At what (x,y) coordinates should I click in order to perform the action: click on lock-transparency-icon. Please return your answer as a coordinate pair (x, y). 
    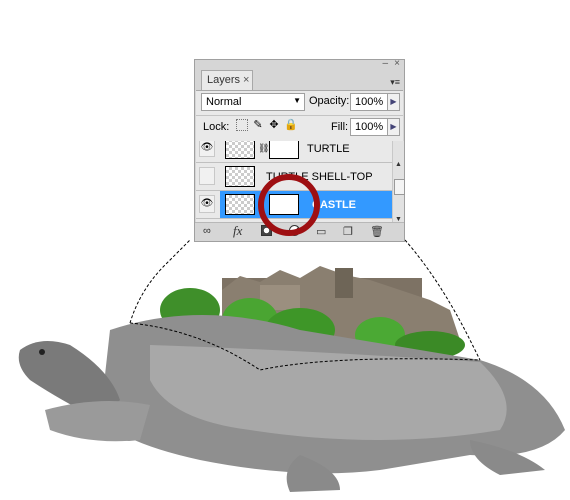
    Looking at the image, I should click on (242, 125).